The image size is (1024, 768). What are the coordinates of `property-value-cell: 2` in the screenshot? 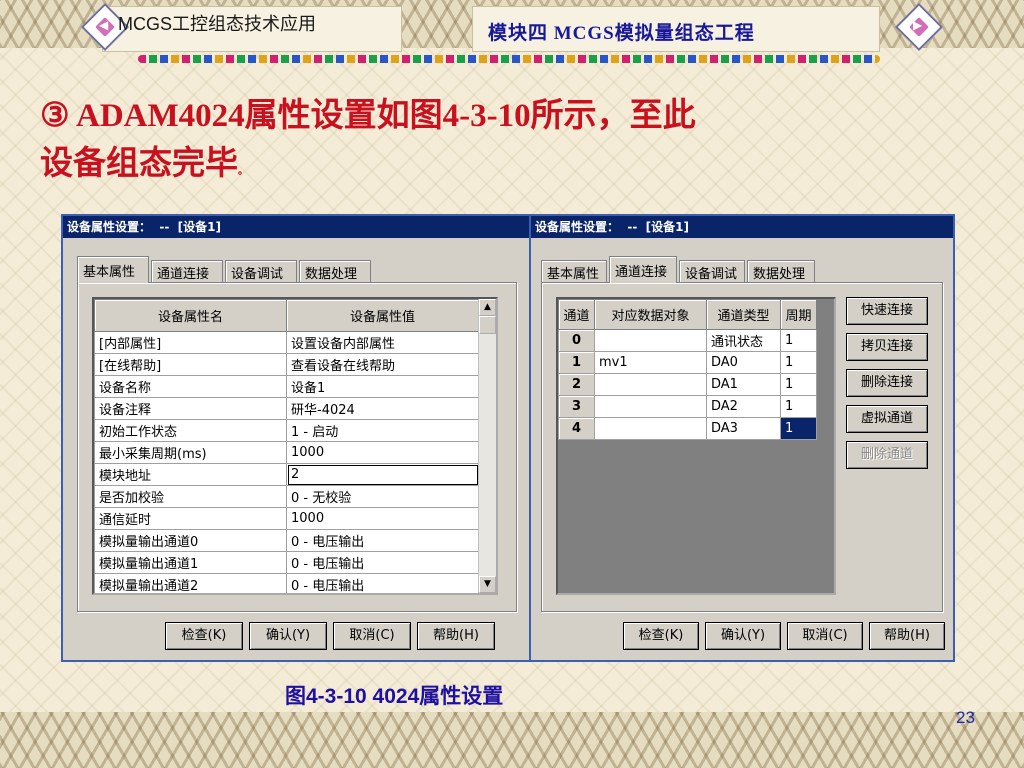 It's located at (382, 474).